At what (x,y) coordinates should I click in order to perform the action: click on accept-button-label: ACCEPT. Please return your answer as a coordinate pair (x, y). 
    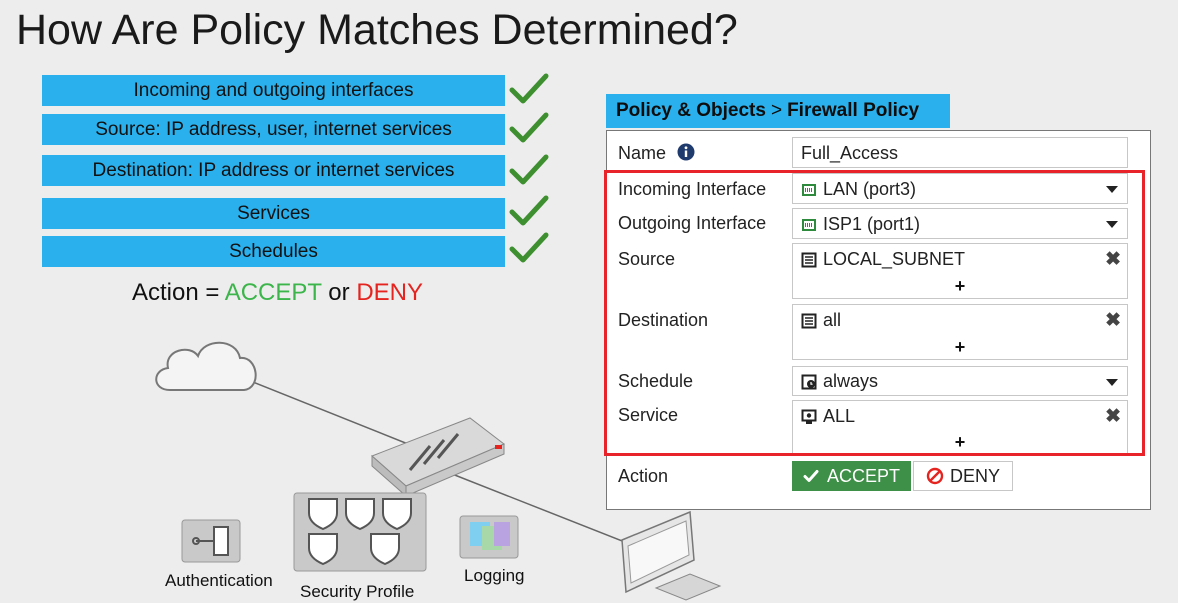
    Looking at the image, I should click on (863, 475).